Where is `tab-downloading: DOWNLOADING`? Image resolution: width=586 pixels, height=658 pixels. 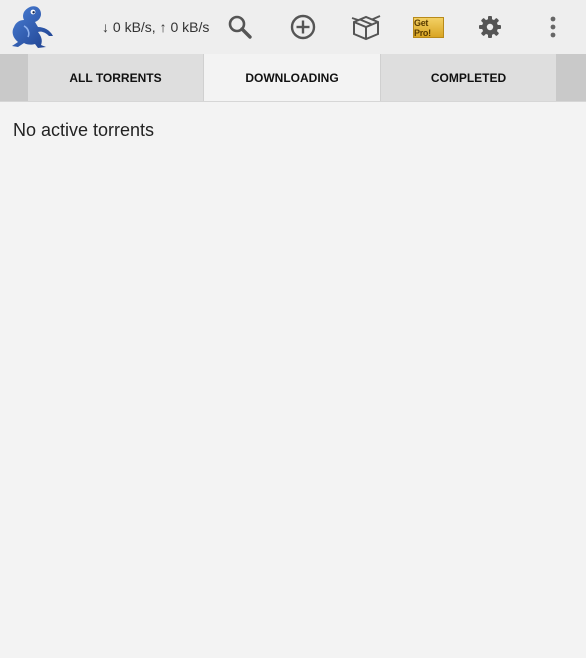 tab-downloading: DOWNLOADING is located at coordinates (292, 78).